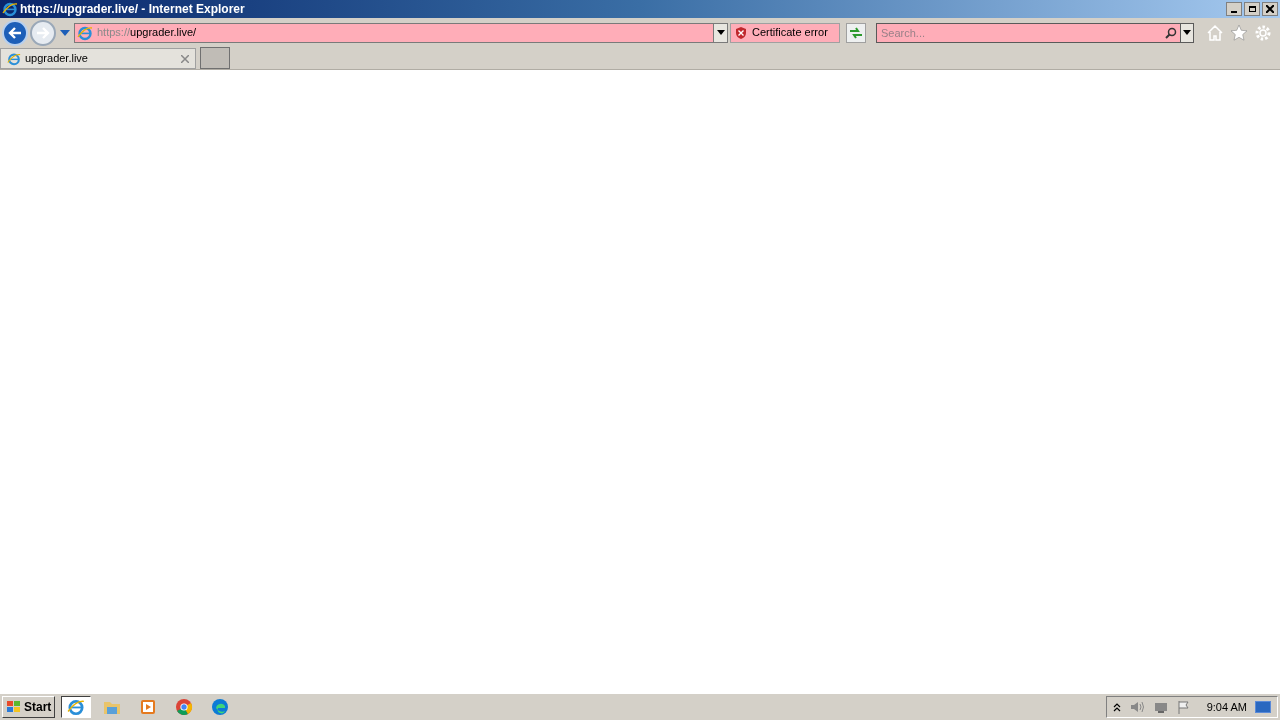 The height and width of the screenshot is (720, 1280). Describe the element at coordinates (1136, 707) in the screenshot. I see `speaker-icon` at that location.